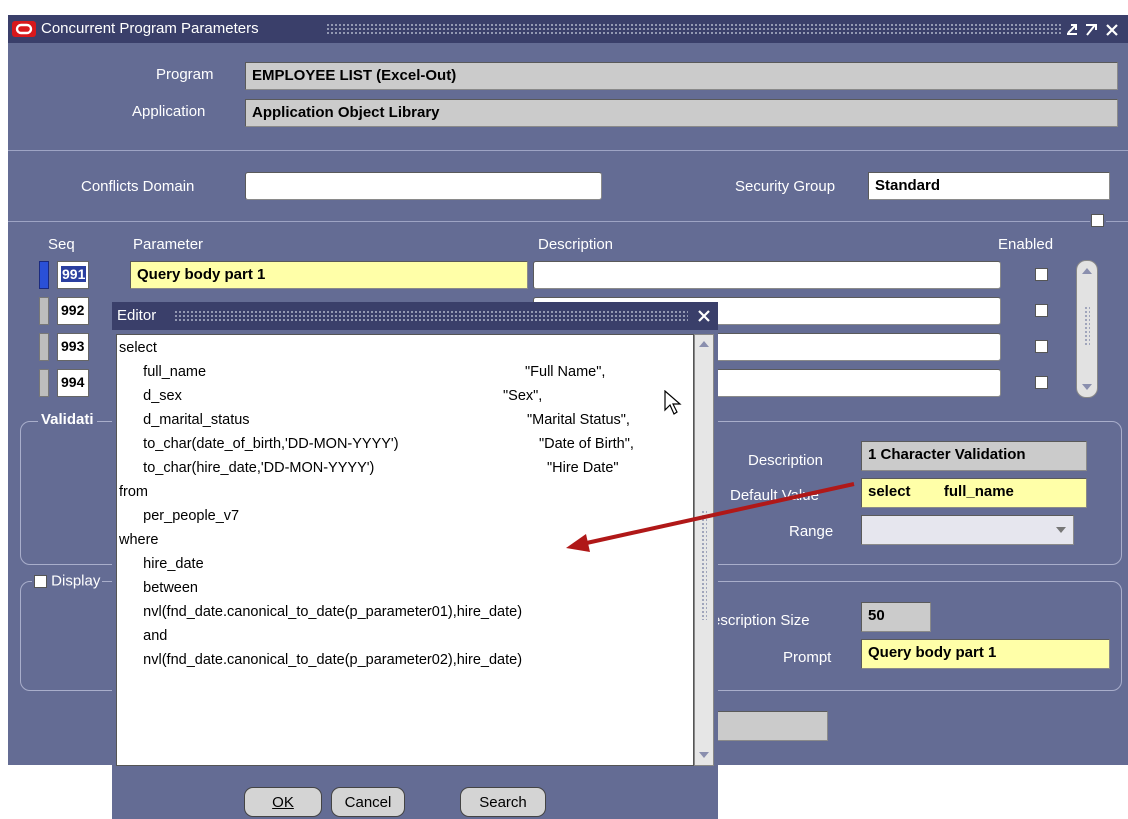 The width and height of the screenshot is (1128, 819). What do you see at coordinates (423, 186) in the screenshot?
I see `conflicts-domain-field` at bounding box center [423, 186].